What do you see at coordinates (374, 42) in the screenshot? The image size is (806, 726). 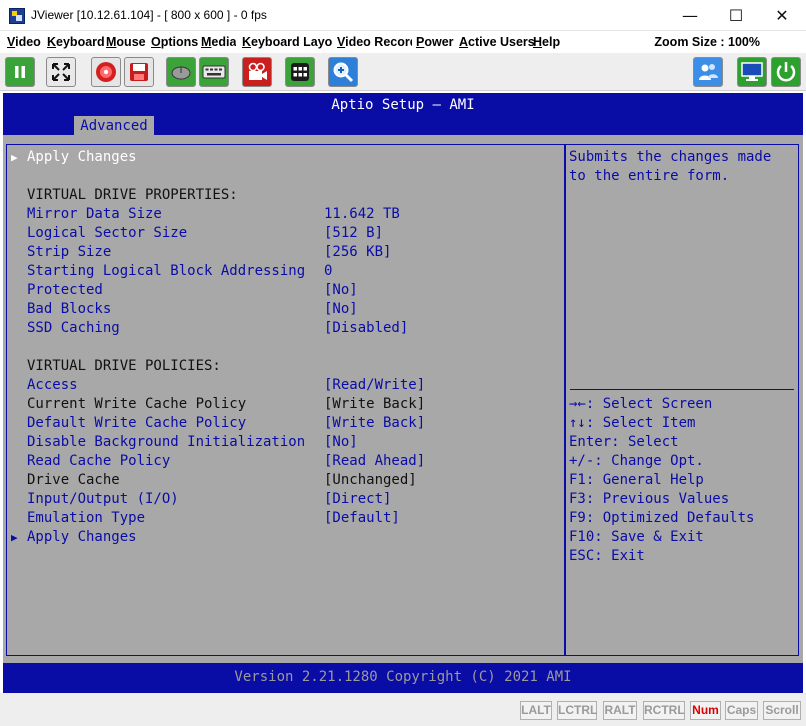 I see `menu-video-record: Video Record` at bounding box center [374, 42].